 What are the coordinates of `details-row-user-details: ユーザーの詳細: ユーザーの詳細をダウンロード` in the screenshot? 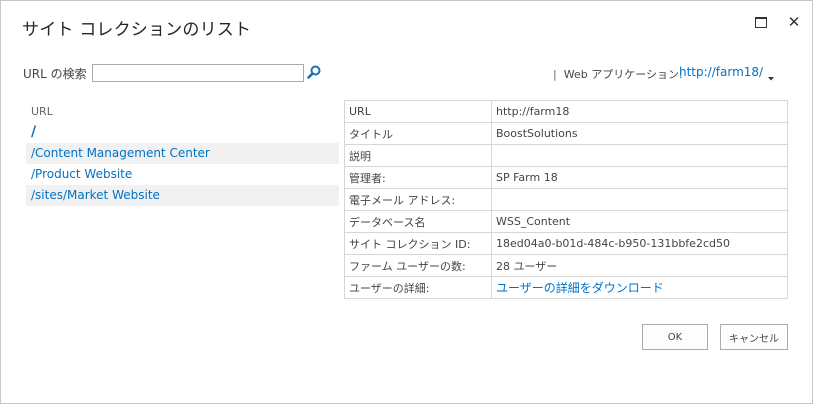 It's located at (566, 287).